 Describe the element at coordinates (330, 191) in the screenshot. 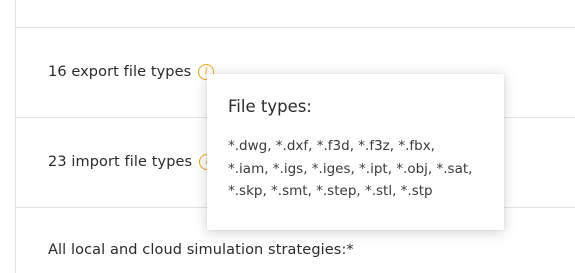

I see `tooltip-file-types-line: *.skp, *.smt, *.step, *.stl, *.stp` at that location.